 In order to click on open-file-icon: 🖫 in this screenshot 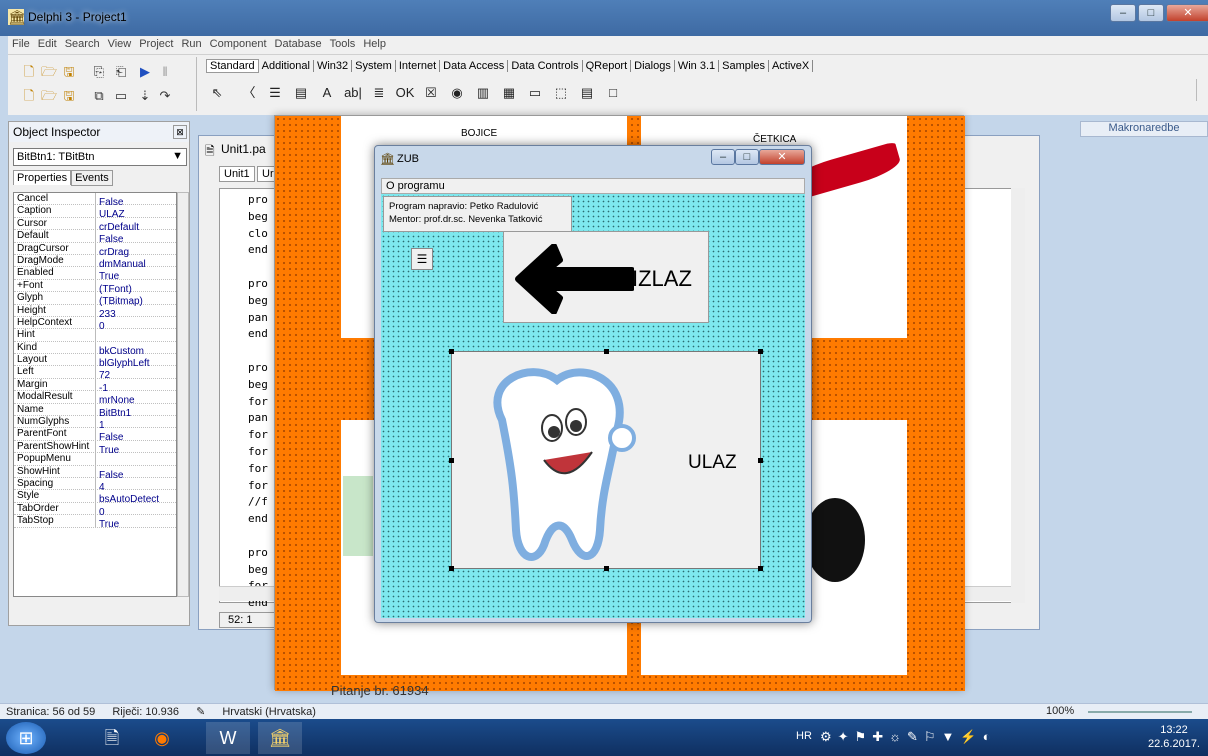, I will do `click(69, 96)`.